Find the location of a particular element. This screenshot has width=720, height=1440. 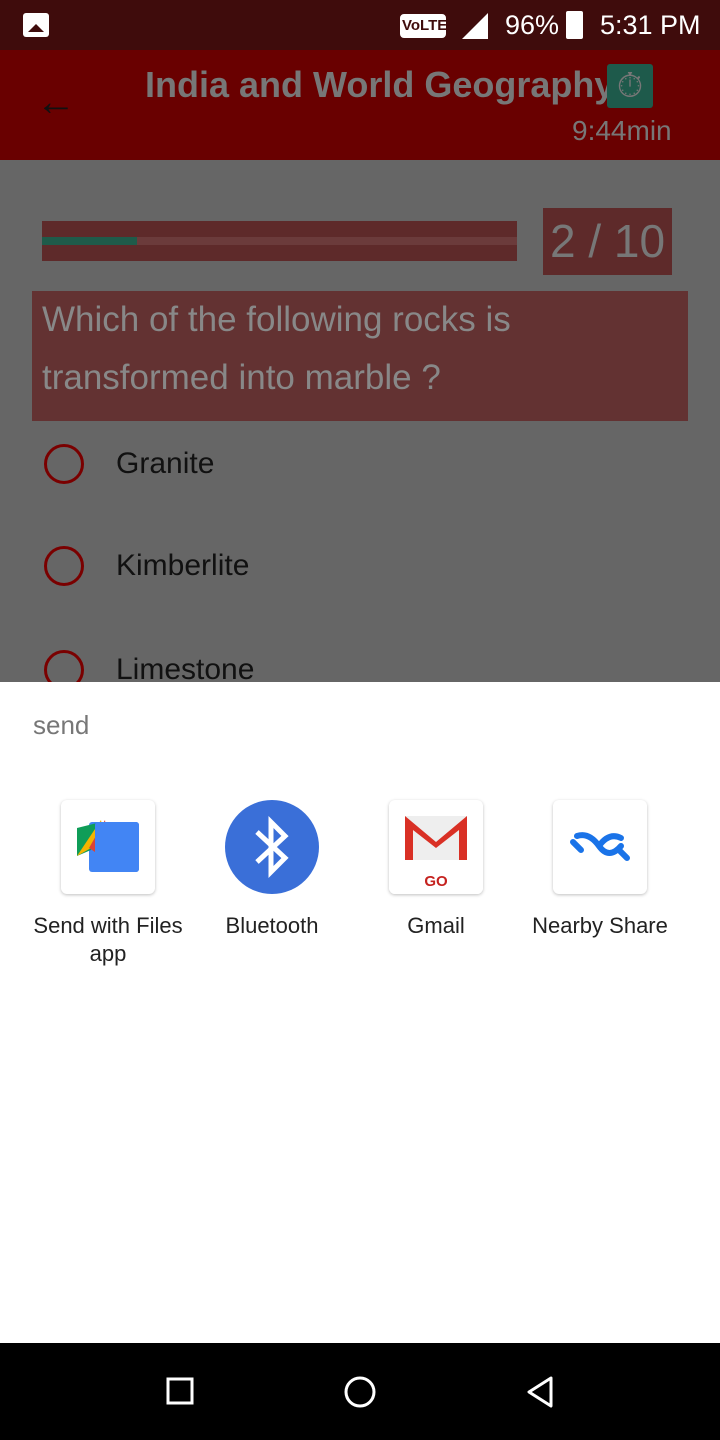

question-counter: 2 / 10 is located at coordinates (607, 241).